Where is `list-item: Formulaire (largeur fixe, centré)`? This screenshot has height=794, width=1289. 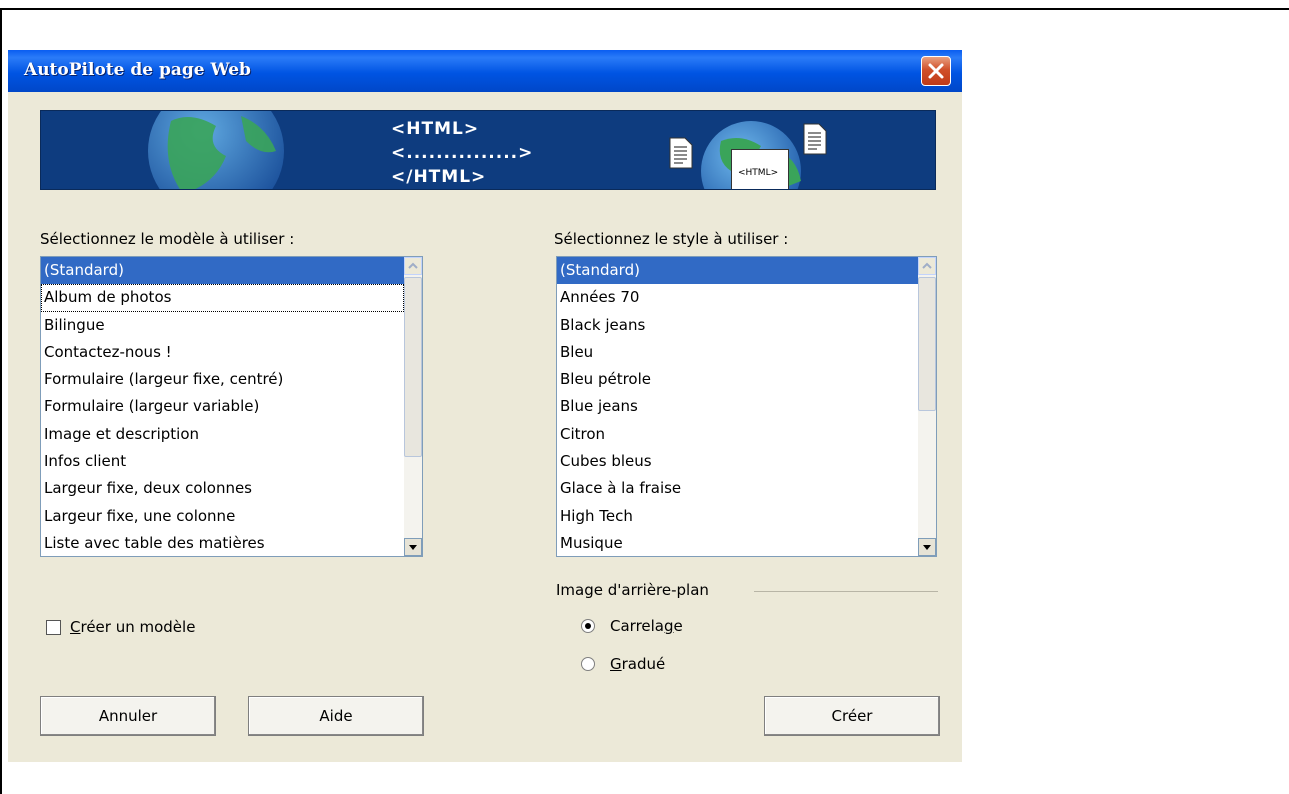 list-item: Formulaire (largeur fixe, centré) is located at coordinates (222, 379).